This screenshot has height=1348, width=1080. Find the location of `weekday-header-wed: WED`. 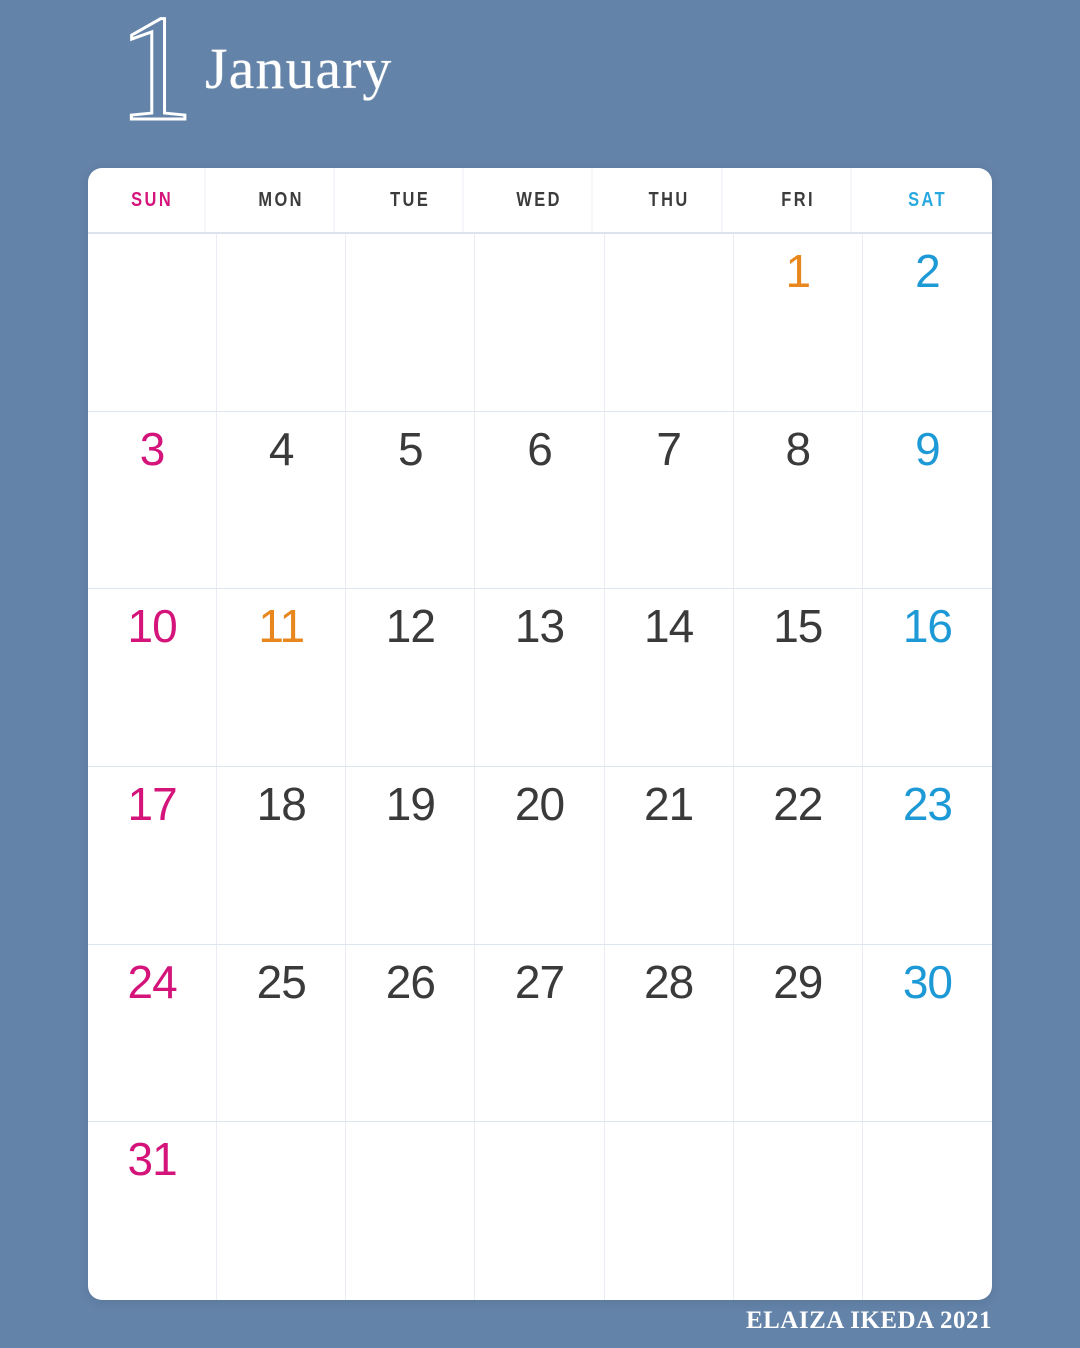

weekday-header-wed: WED is located at coordinates (540, 200).